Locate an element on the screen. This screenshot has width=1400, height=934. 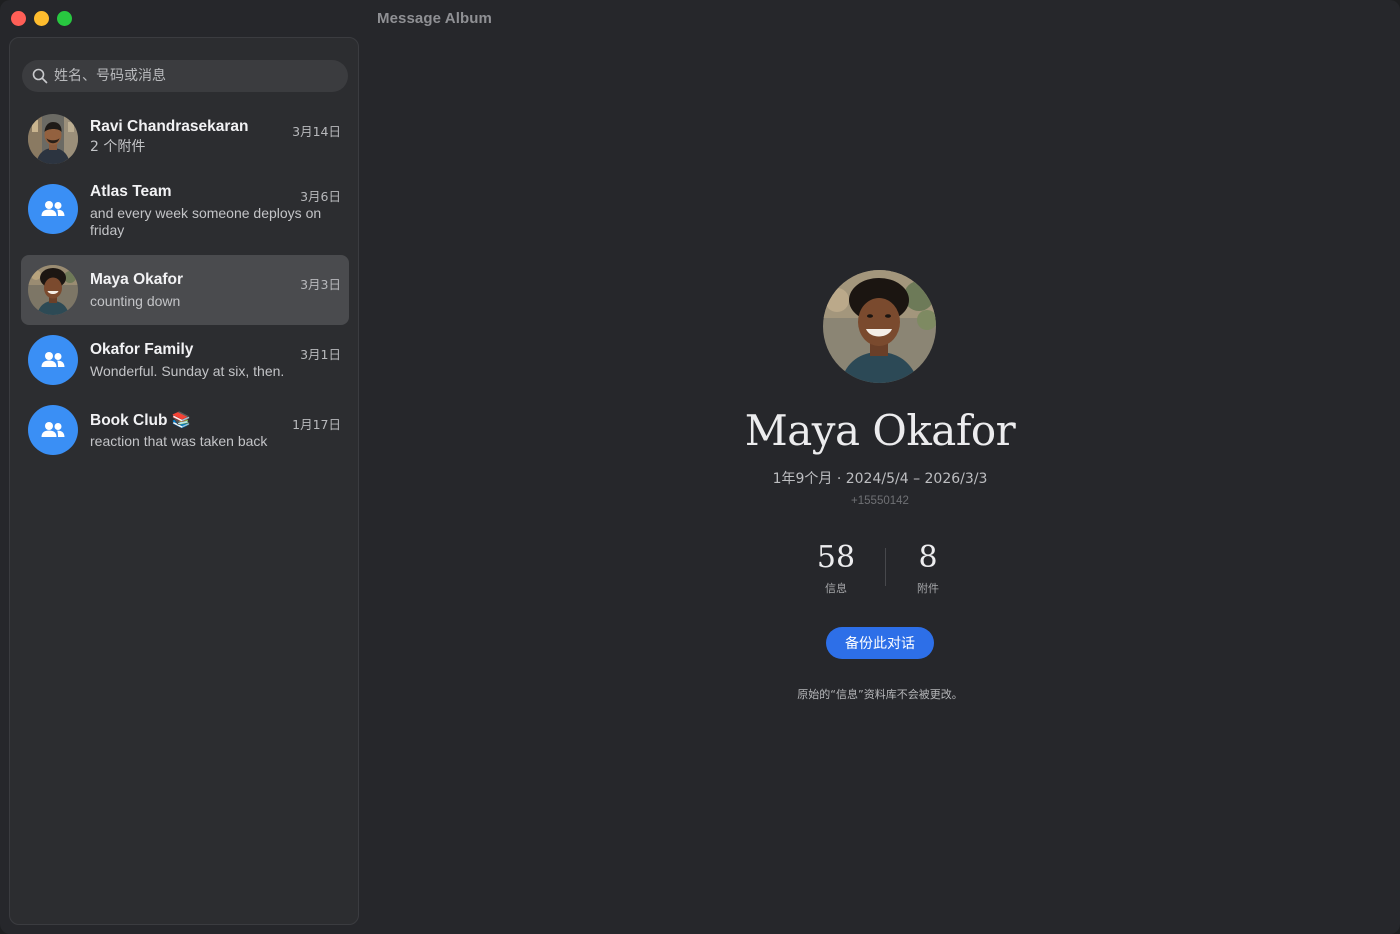
conversation-date: 3月1日 is located at coordinates (320, 354).